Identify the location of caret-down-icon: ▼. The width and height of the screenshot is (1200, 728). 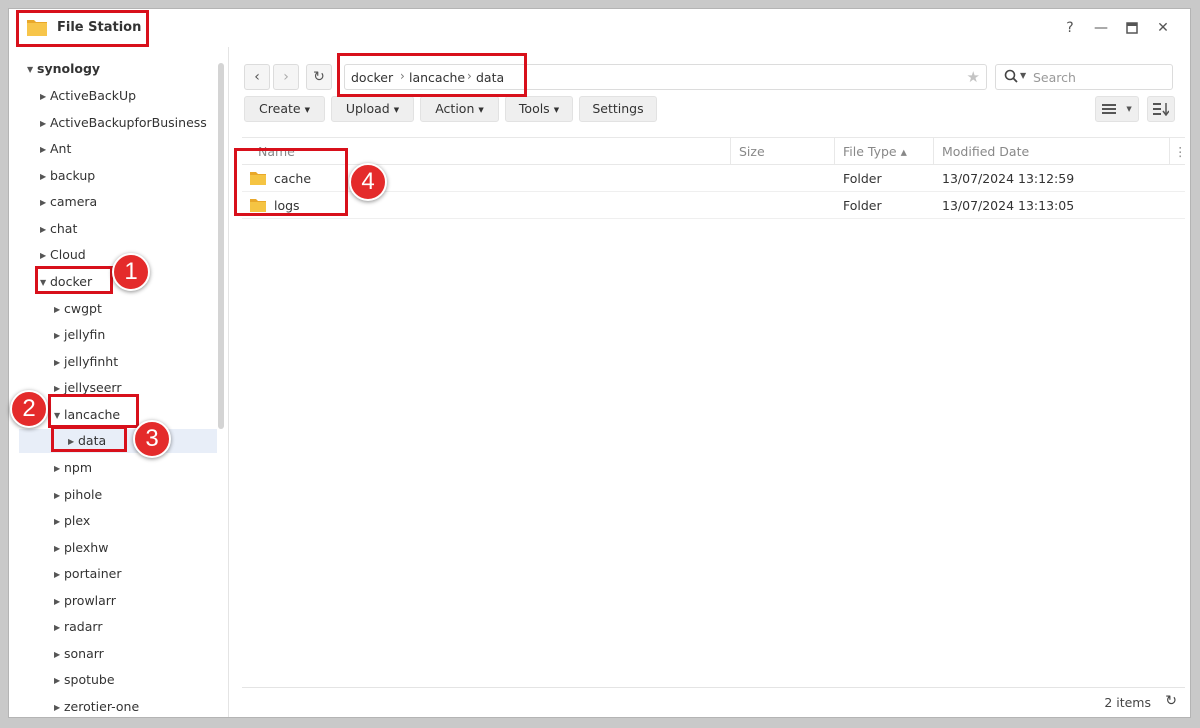
(32, 70).